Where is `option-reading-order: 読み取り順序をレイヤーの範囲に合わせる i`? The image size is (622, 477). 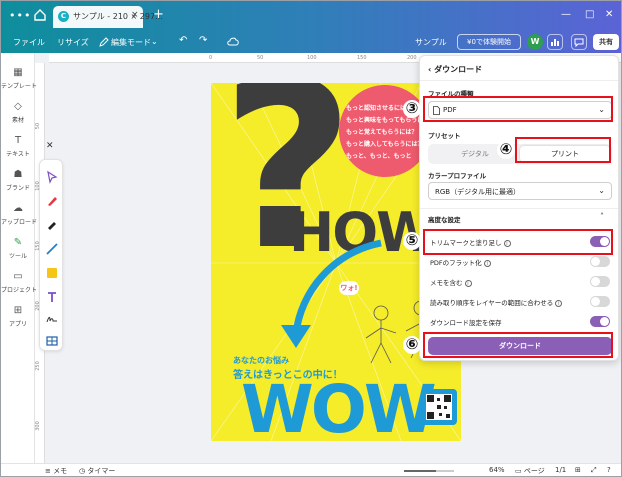
option-reading-order: 読み取り順序をレイヤーの範囲に合わせる i is located at coordinates (520, 302).